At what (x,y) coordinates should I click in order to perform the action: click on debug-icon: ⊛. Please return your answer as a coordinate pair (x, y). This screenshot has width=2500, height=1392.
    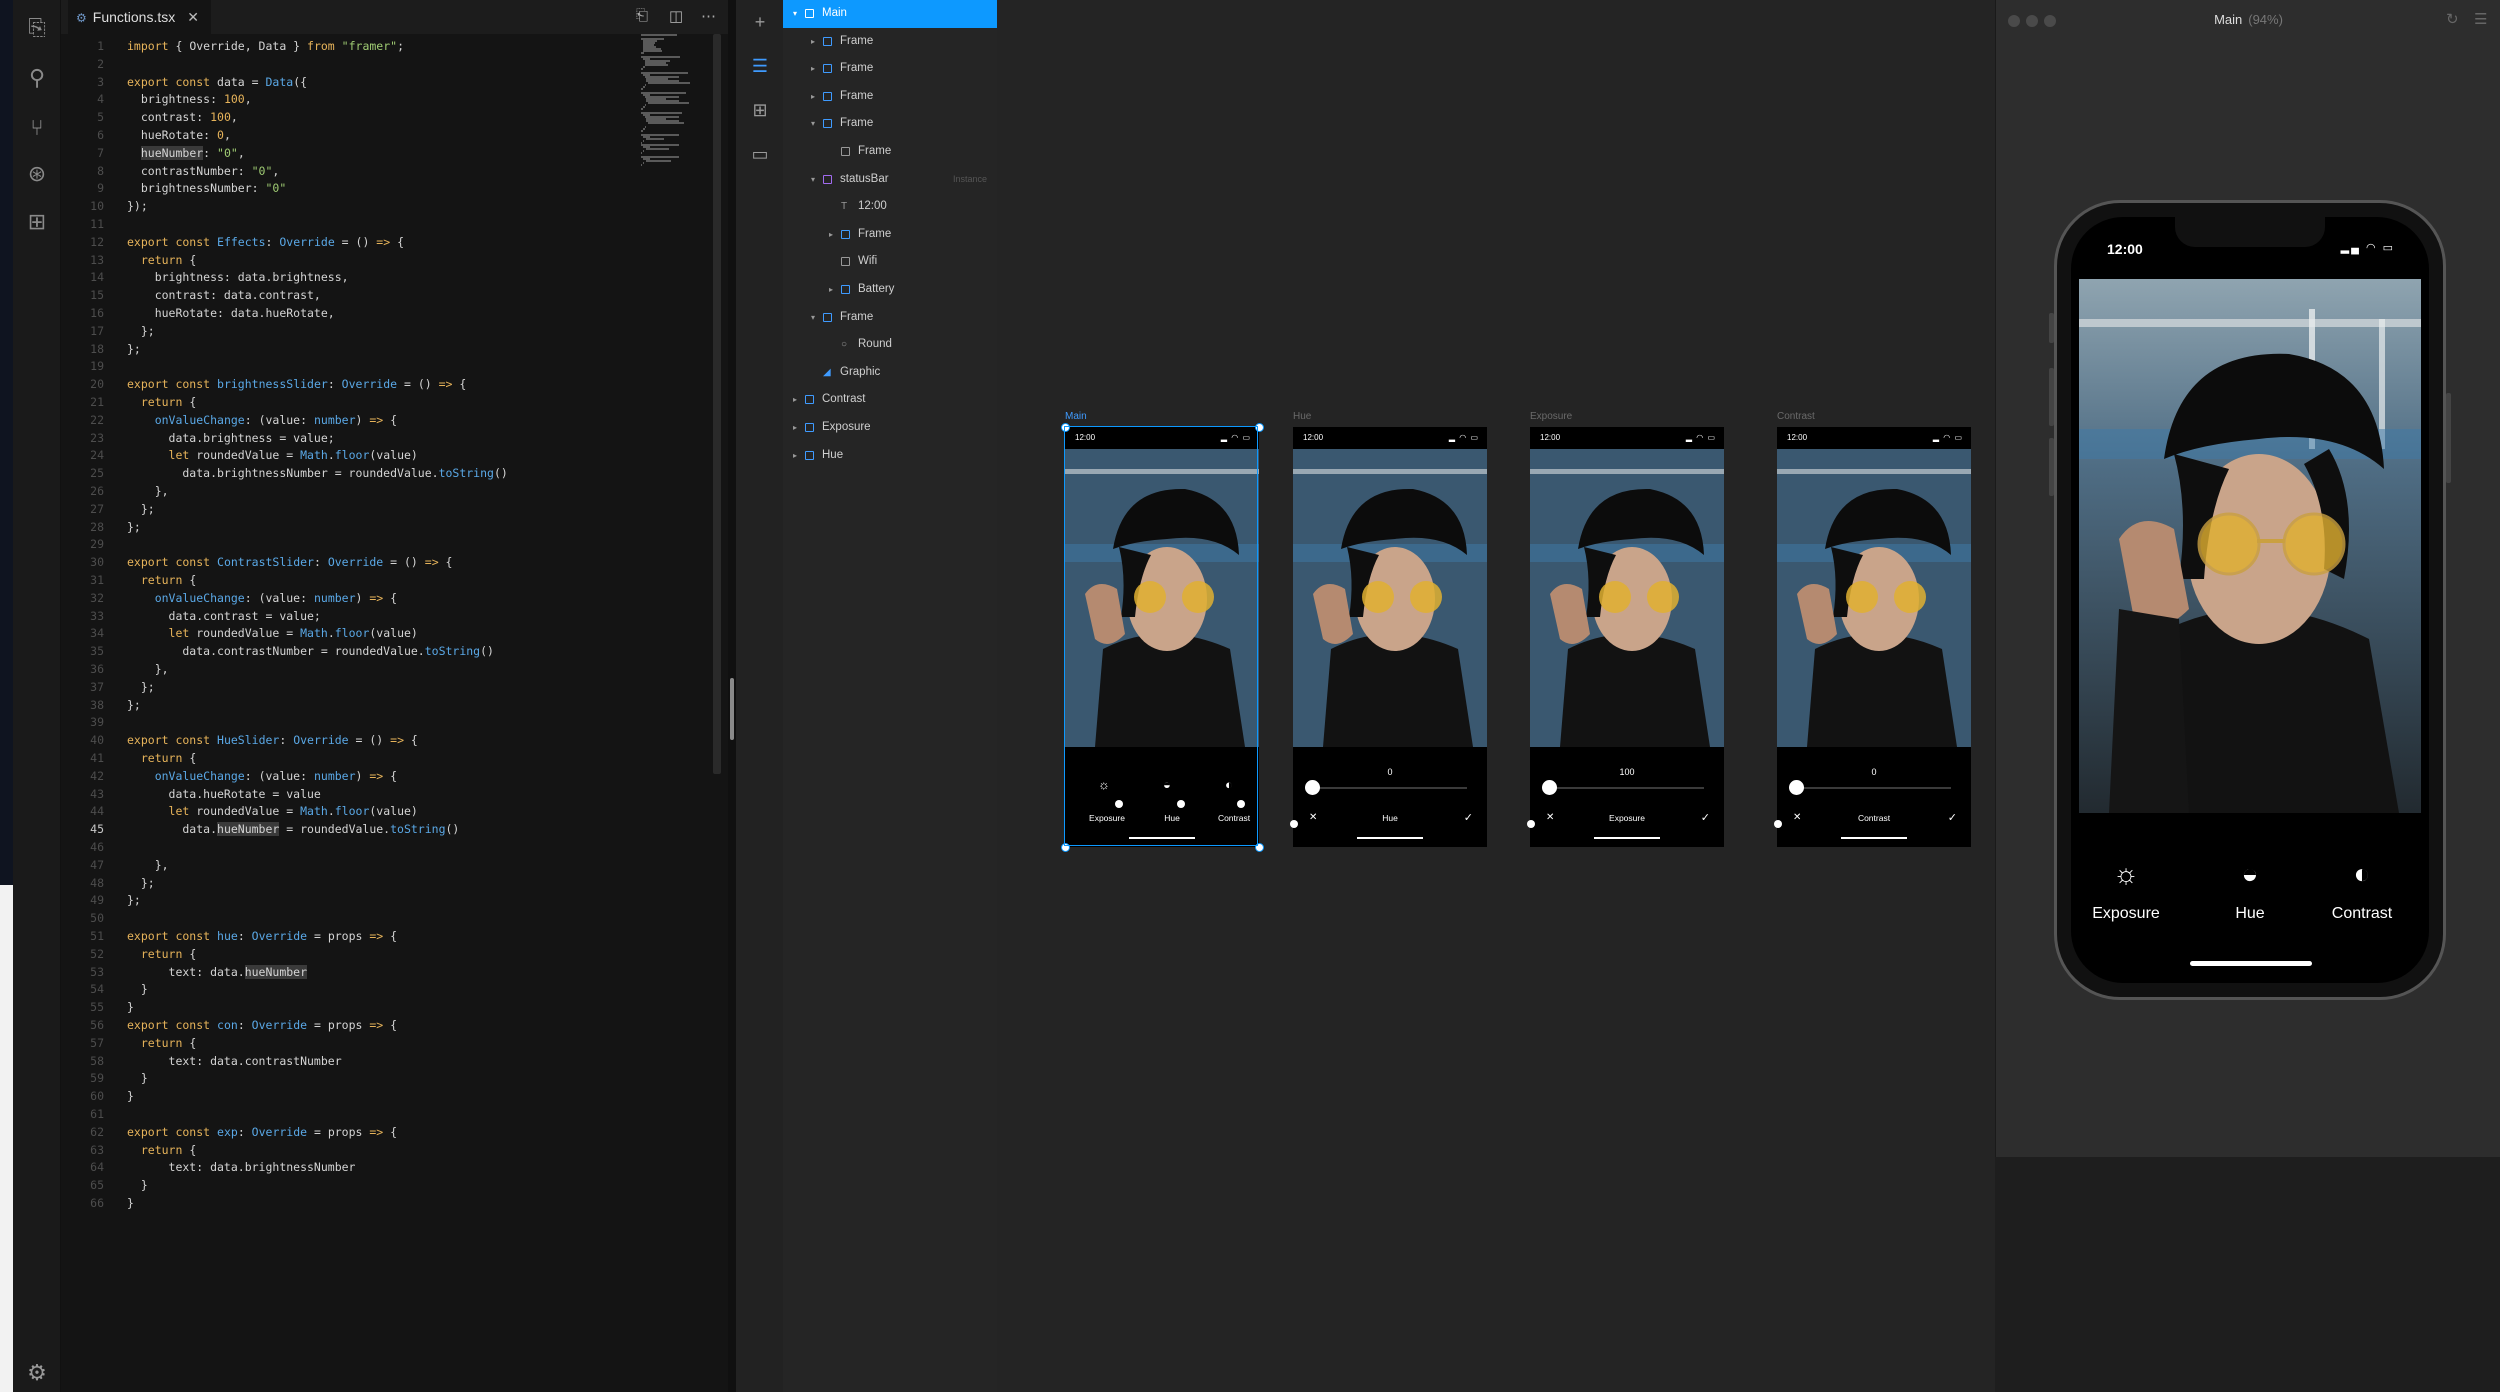
    Looking at the image, I should click on (37, 174).